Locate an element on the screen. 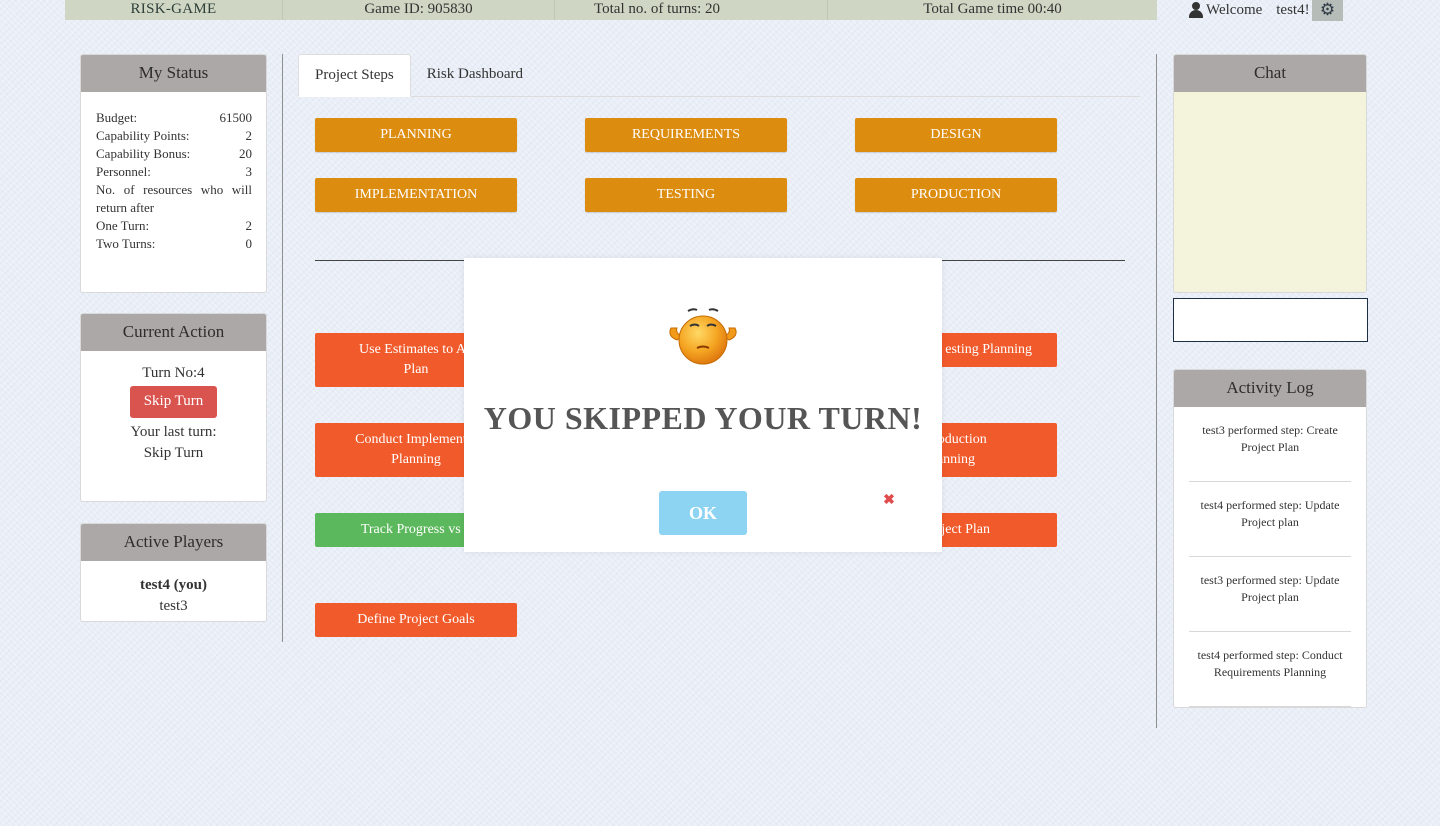 This screenshot has width=1440, height=826. personnel-row: Personnel: 3 is located at coordinates (174, 172).